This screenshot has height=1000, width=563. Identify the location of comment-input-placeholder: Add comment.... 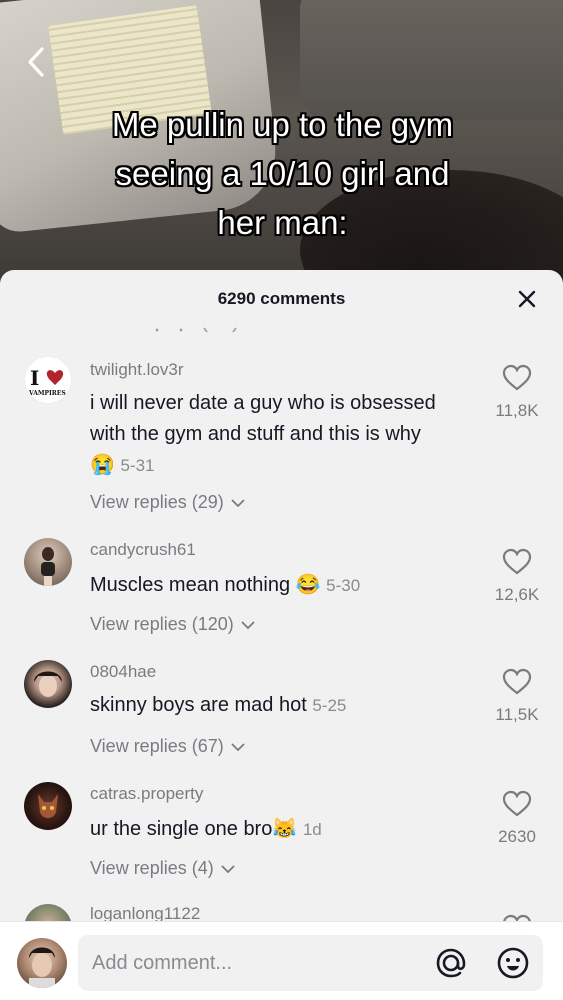
(162, 962).